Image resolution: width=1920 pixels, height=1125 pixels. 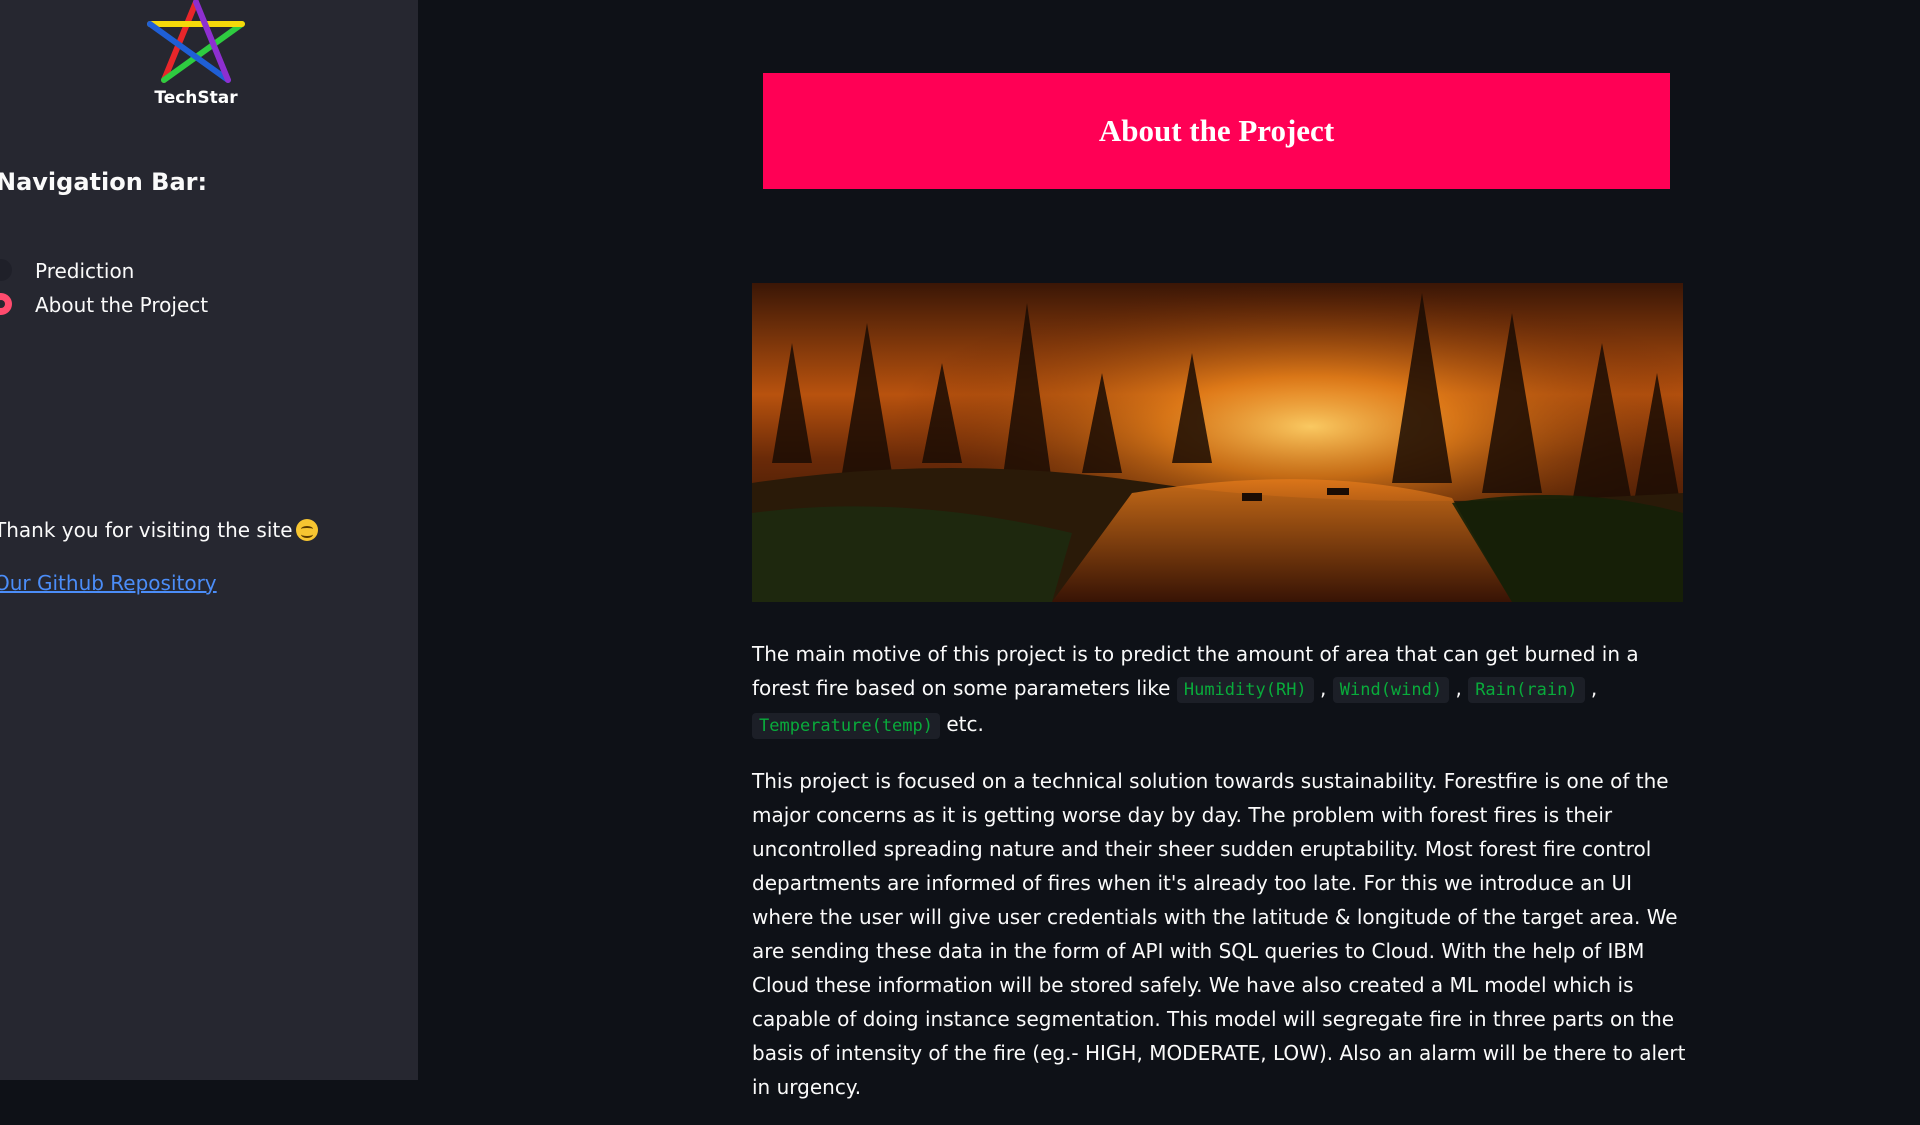 What do you see at coordinates (962, 724) in the screenshot?
I see `paragraph-motive-end: etc.` at bounding box center [962, 724].